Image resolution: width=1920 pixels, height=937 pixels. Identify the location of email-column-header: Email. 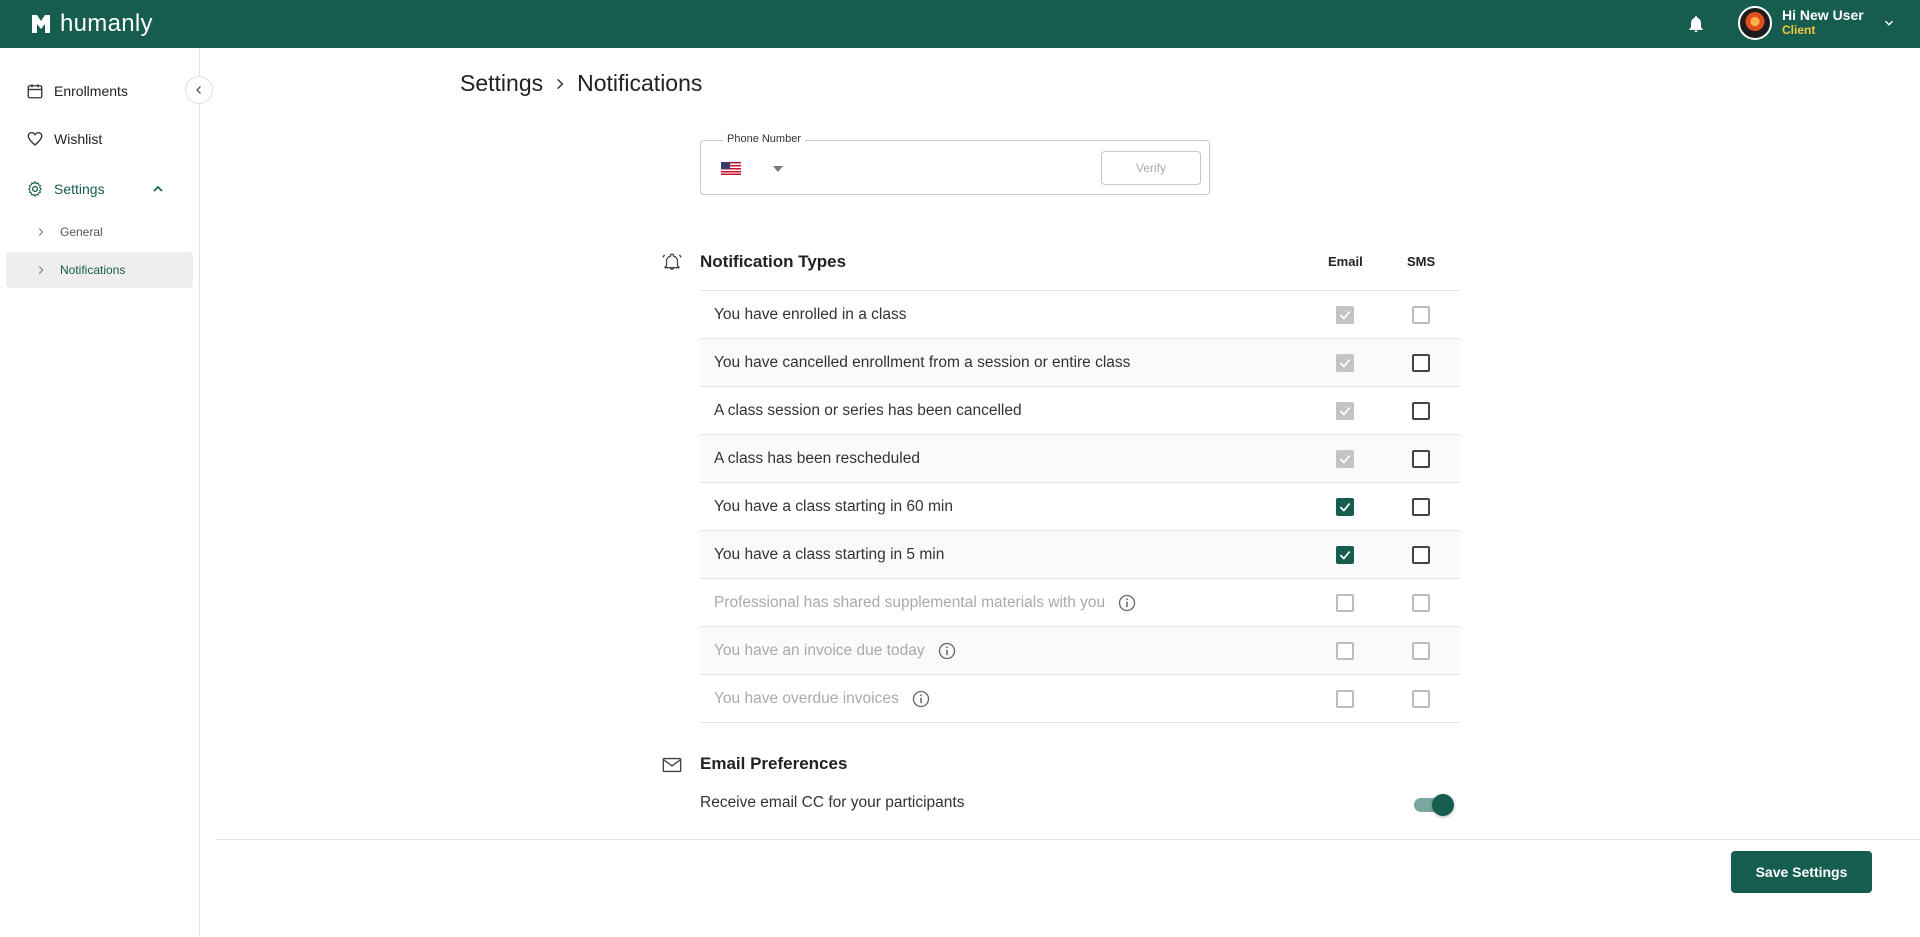
(1345, 261).